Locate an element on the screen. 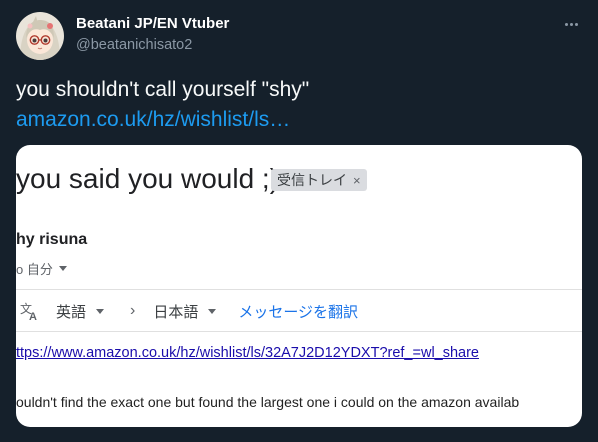 The width and height of the screenshot is (598, 442). avatar-anime-girl-glasses-icon is located at coordinates (40, 36).